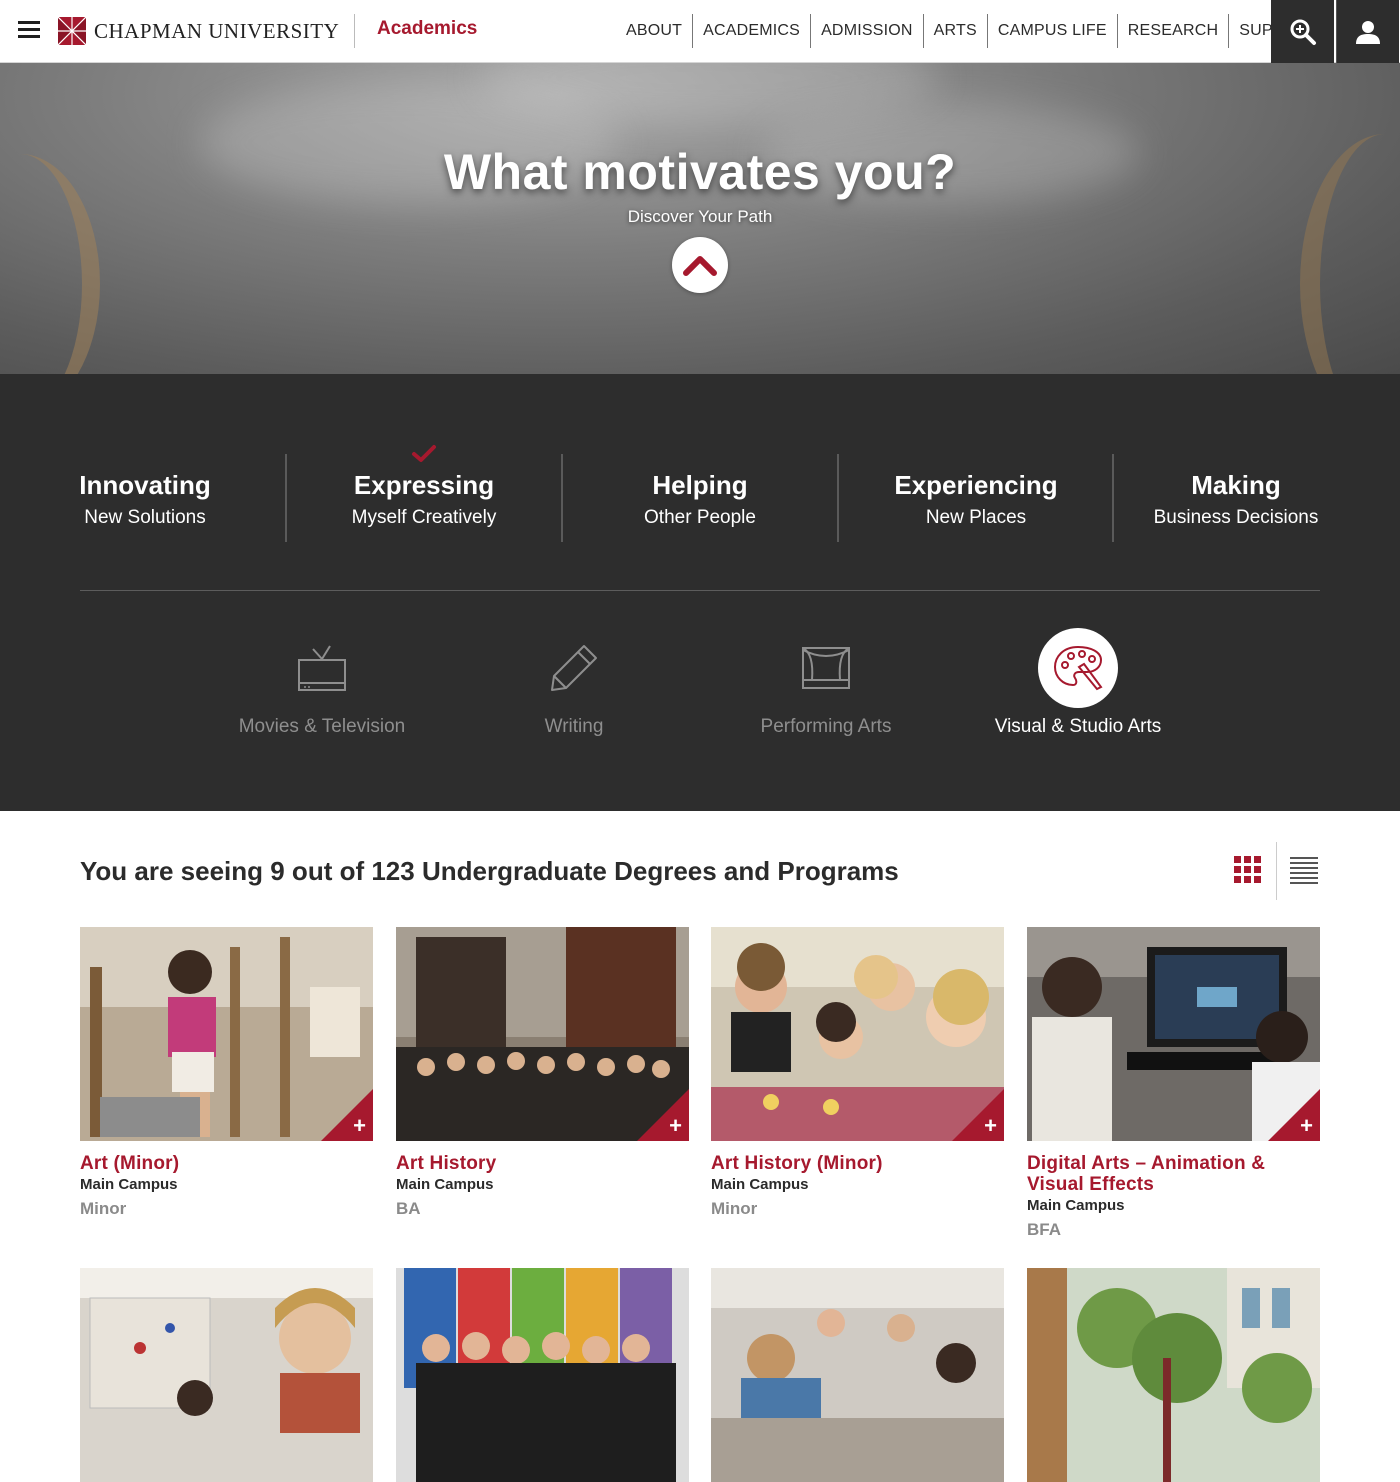 The height and width of the screenshot is (1482, 1400). Describe the element at coordinates (427, 29) in the screenshot. I see `section-title: Academics` at that location.